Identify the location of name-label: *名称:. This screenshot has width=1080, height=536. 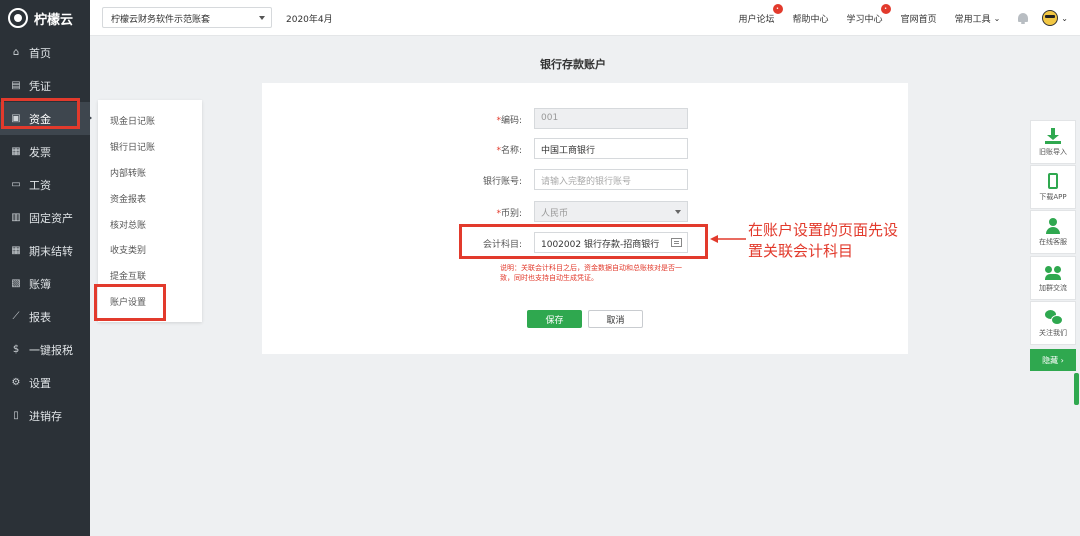
(509, 151).